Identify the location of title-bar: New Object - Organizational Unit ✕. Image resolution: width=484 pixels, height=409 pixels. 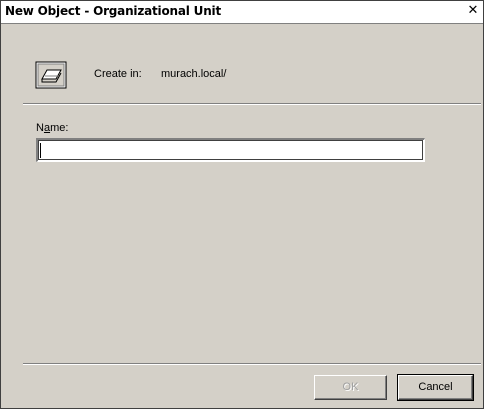
(242, 12).